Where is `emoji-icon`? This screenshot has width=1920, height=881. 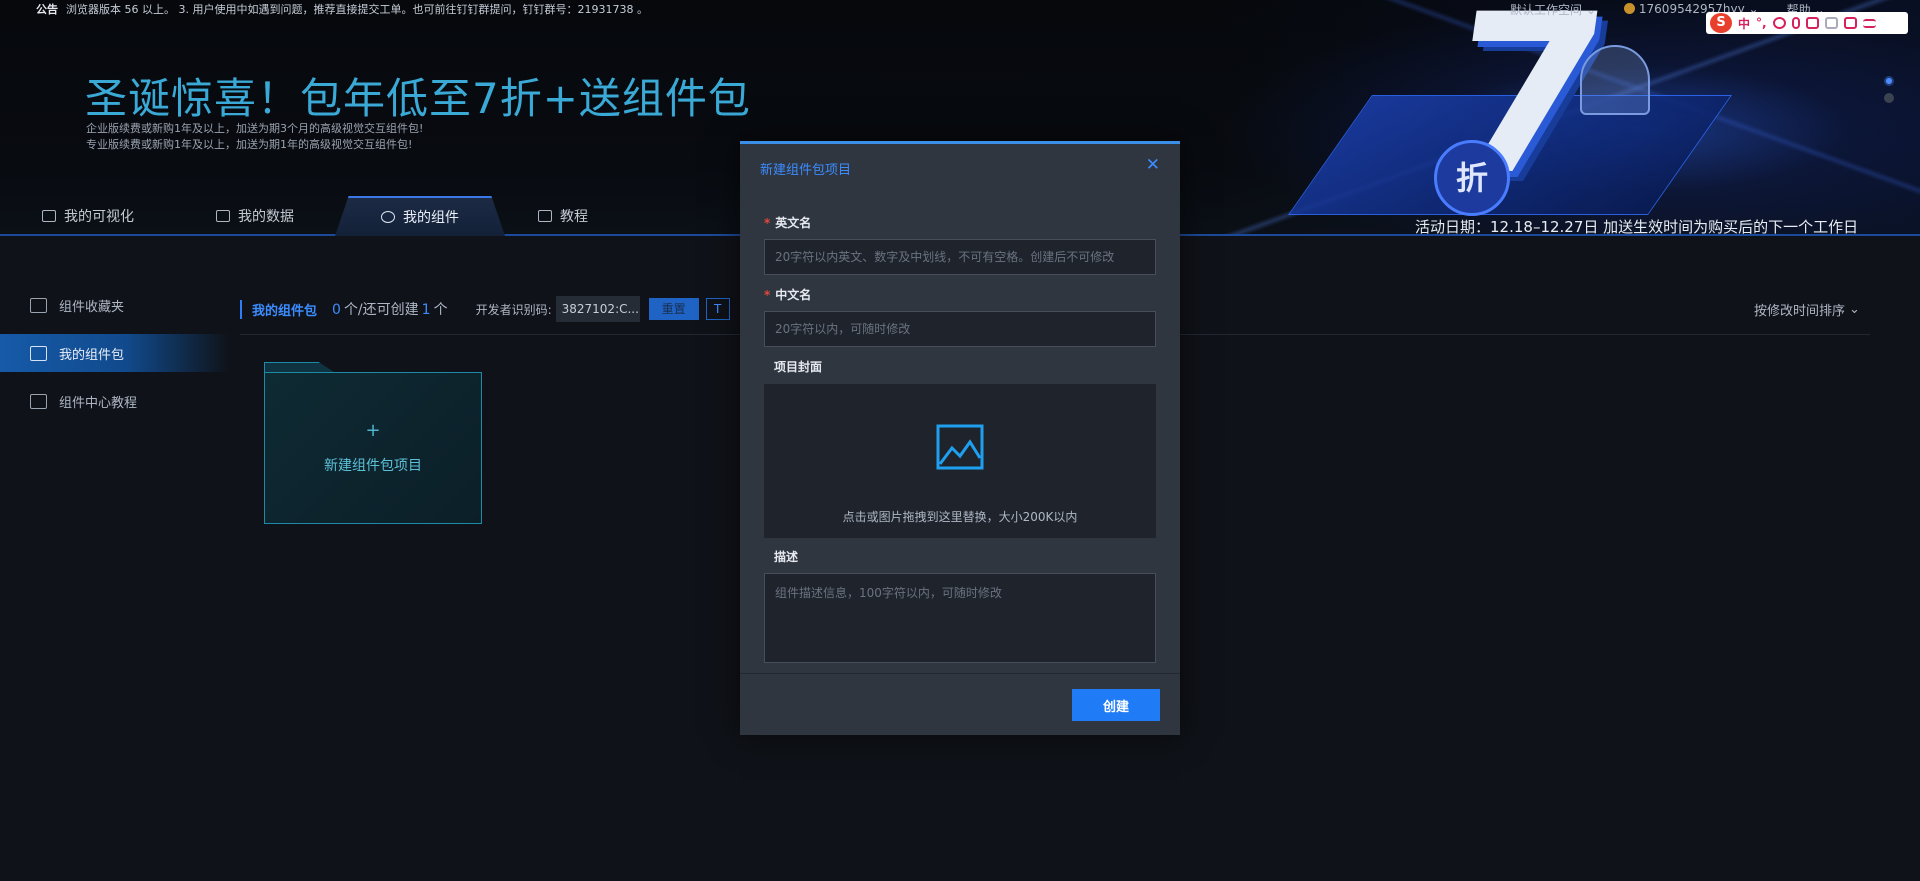
emoji-icon is located at coordinates (1779, 23).